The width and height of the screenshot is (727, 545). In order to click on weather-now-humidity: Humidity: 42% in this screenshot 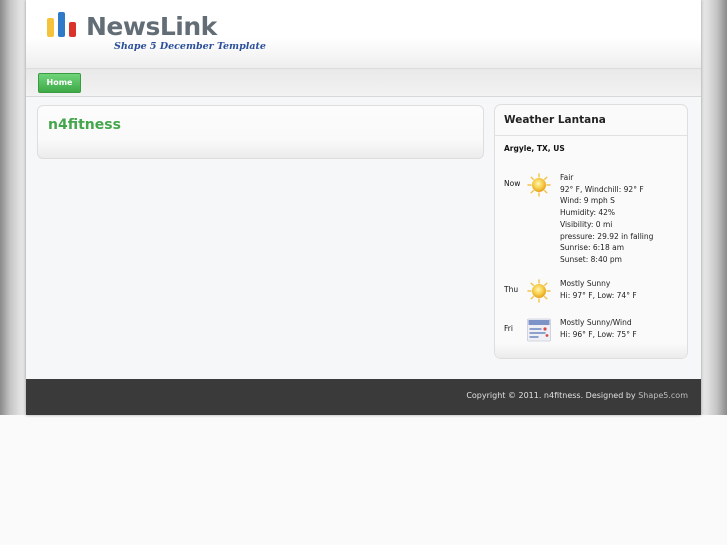, I will do `click(588, 213)`.